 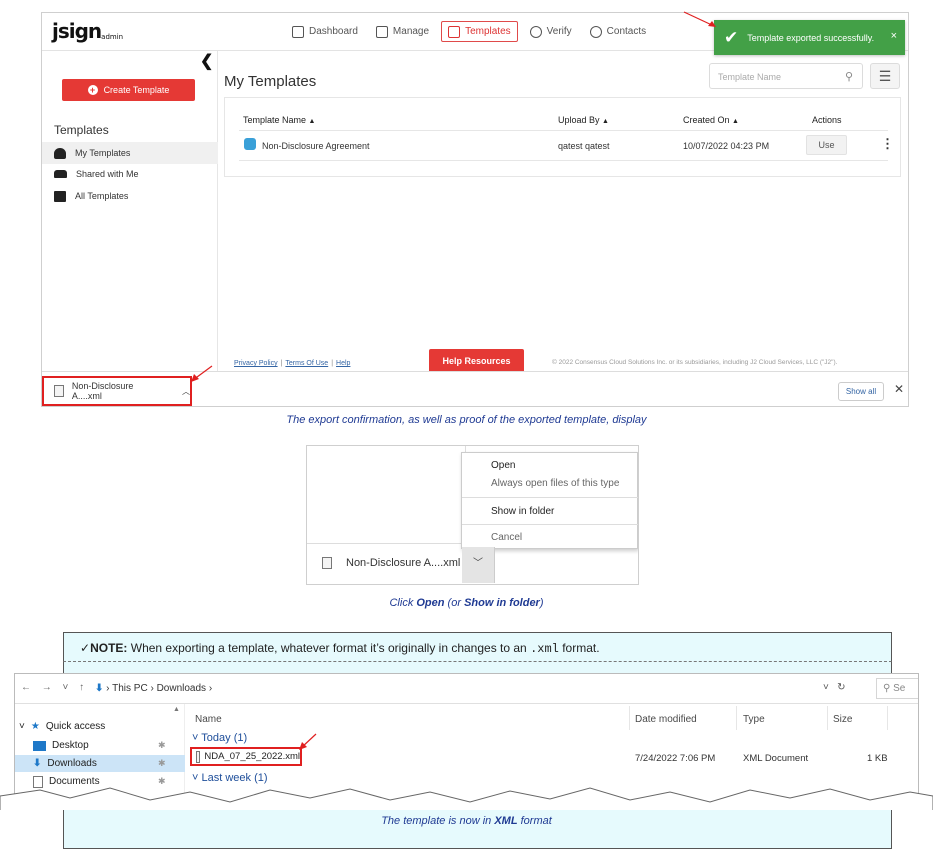 I want to click on menu-item-show-in-folder: Show in folder, so click(x=522, y=511).